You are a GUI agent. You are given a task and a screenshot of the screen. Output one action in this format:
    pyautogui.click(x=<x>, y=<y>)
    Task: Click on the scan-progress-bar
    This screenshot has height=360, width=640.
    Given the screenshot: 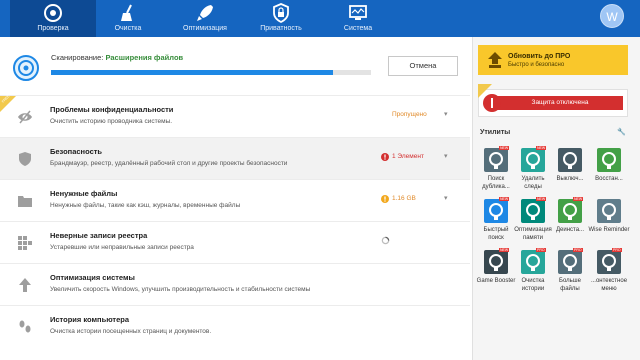 What is the action you would take?
    pyautogui.click(x=211, y=72)
    